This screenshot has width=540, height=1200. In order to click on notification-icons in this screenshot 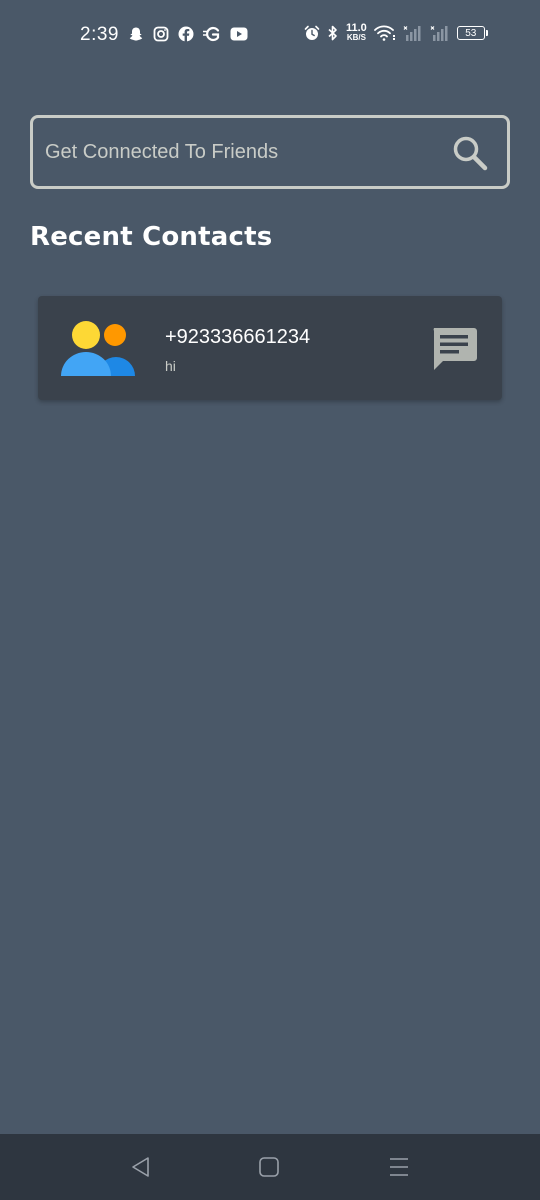, I will do `click(188, 34)`.